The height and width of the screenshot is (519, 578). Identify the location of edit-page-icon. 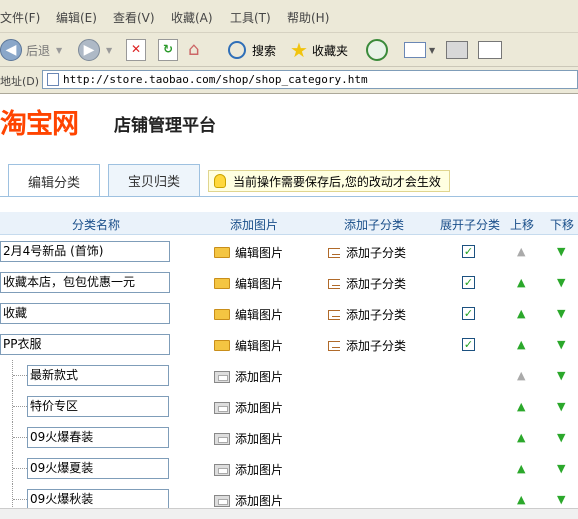
(490, 50).